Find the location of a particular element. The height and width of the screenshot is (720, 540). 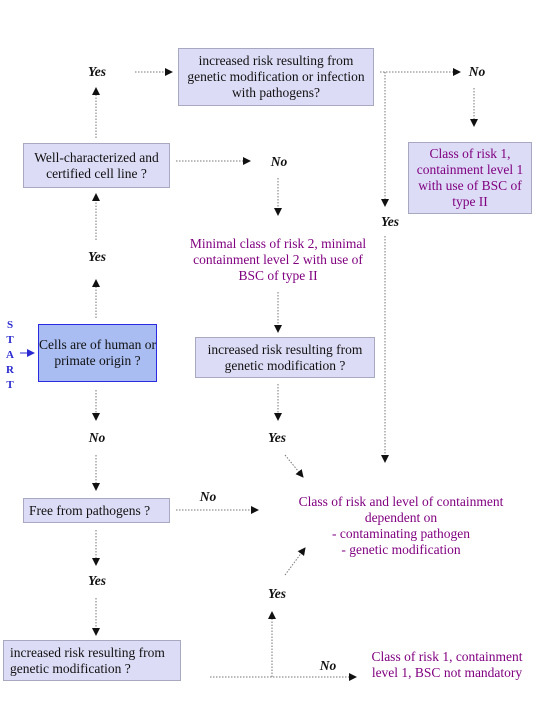

box-origin: Cells are of human or primate origin ? is located at coordinates (97, 353).